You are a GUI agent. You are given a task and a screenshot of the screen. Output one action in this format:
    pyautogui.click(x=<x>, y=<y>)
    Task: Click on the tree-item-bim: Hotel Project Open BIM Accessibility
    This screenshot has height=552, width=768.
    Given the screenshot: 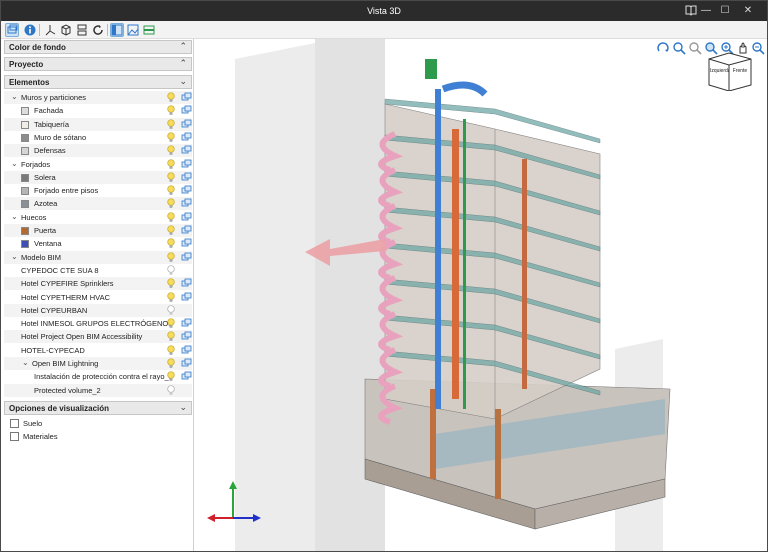 What is the action you would take?
    pyautogui.click(x=98, y=337)
    